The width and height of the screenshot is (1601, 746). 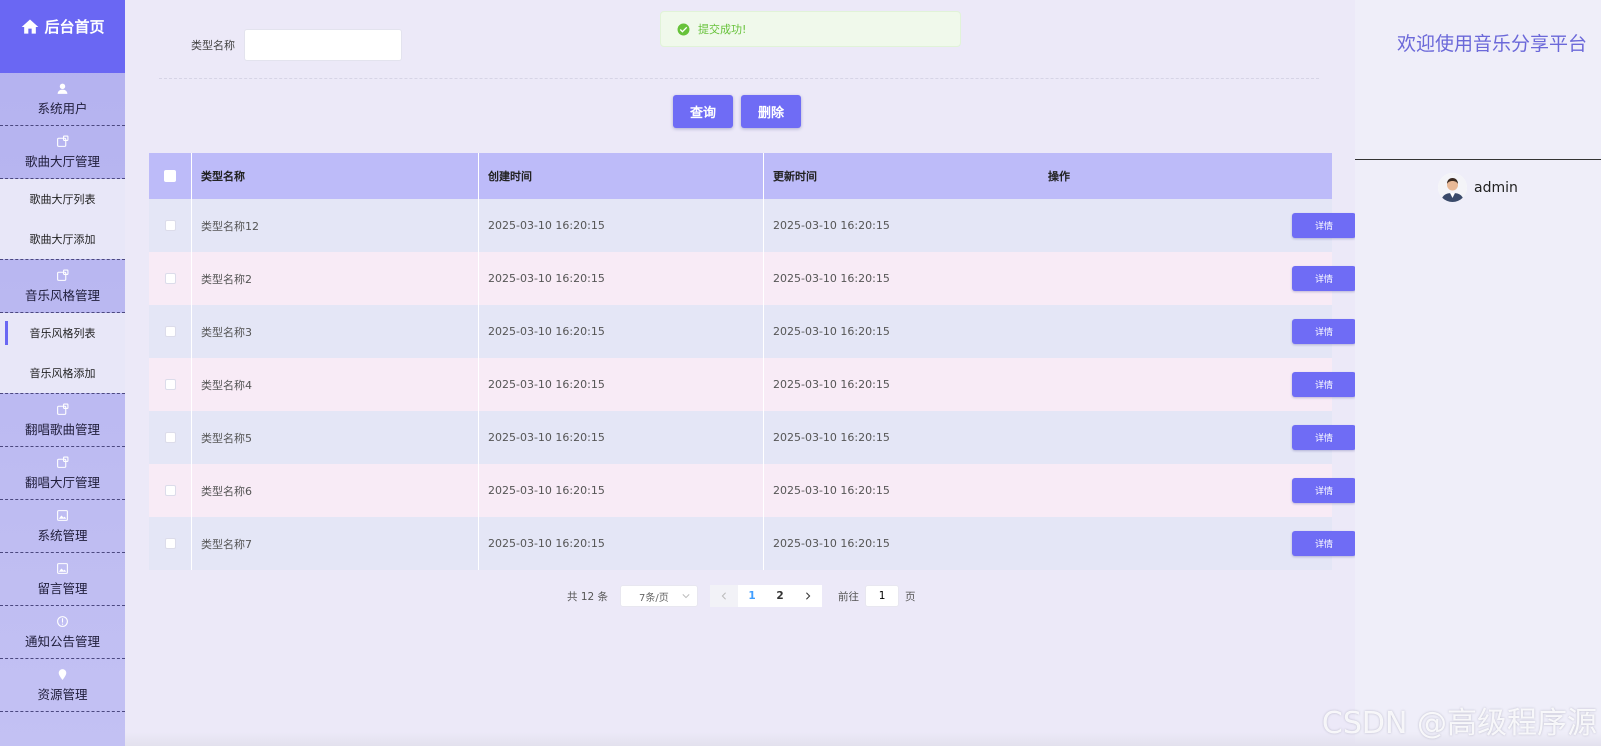 I want to click on home-icon, so click(x=30, y=26).